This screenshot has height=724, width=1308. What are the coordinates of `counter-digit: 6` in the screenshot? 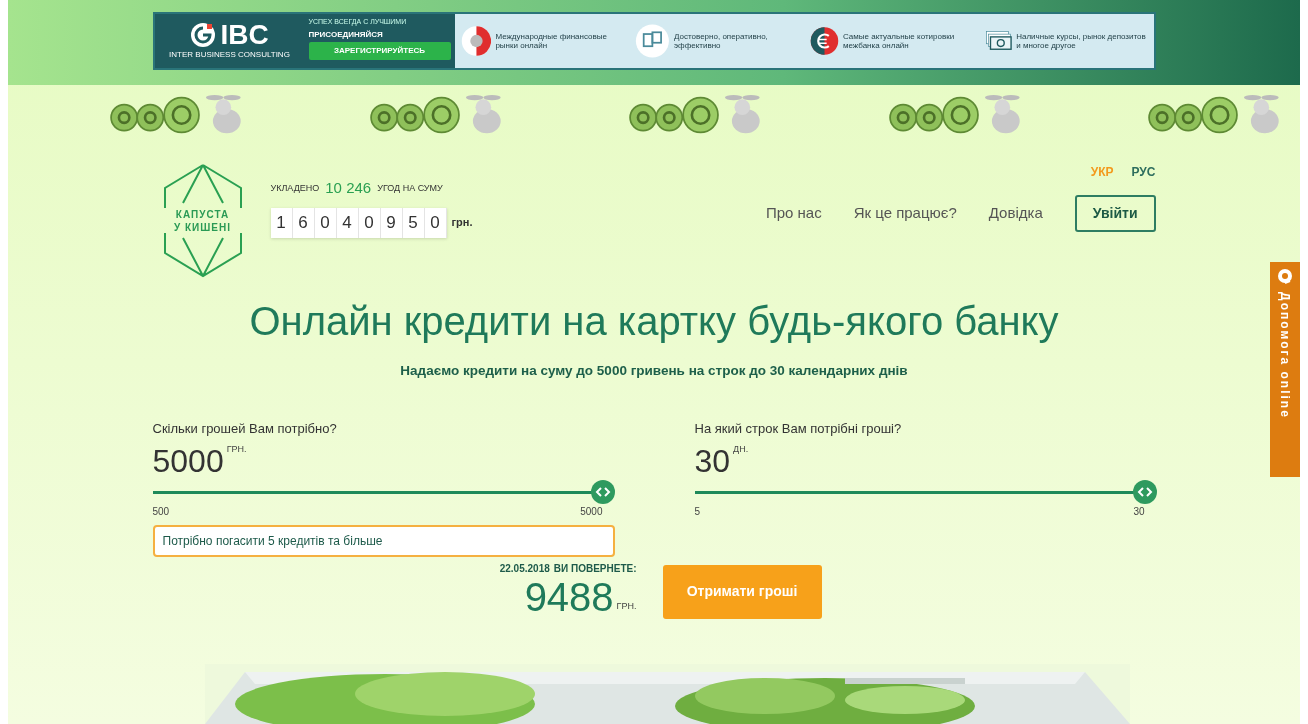 It's located at (303, 222).